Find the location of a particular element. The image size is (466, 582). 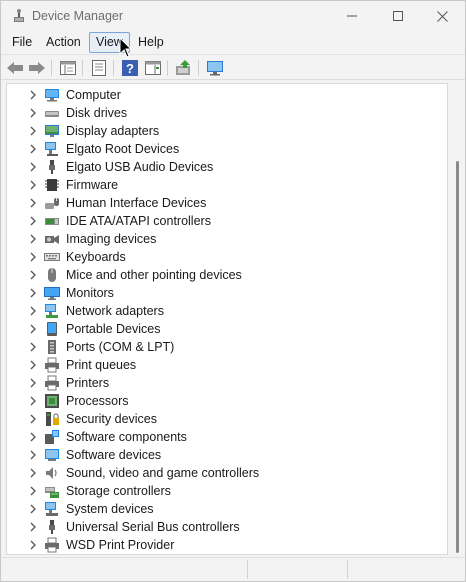

tree-row-keyboards: Keyboards is located at coordinates (227, 257).